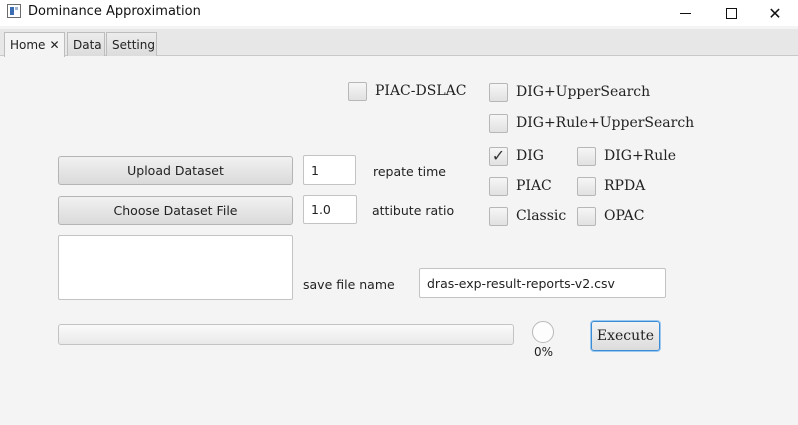  What do you see at coordinates (175, 210) in the screenshot?
I see `choose-dataset-file-button: Choose Dataset File` at bounding box center [175, 210].